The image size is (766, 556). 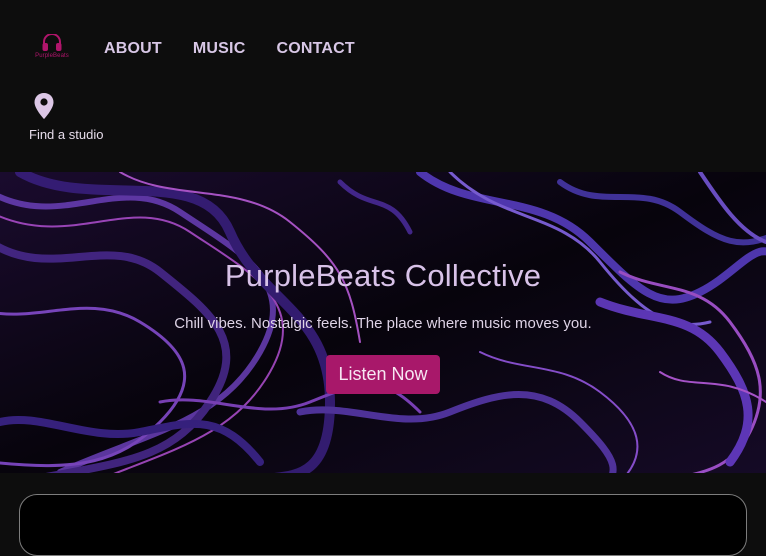 I want to click on listen-now-button: Listen Now, so click(x=383, y=374).